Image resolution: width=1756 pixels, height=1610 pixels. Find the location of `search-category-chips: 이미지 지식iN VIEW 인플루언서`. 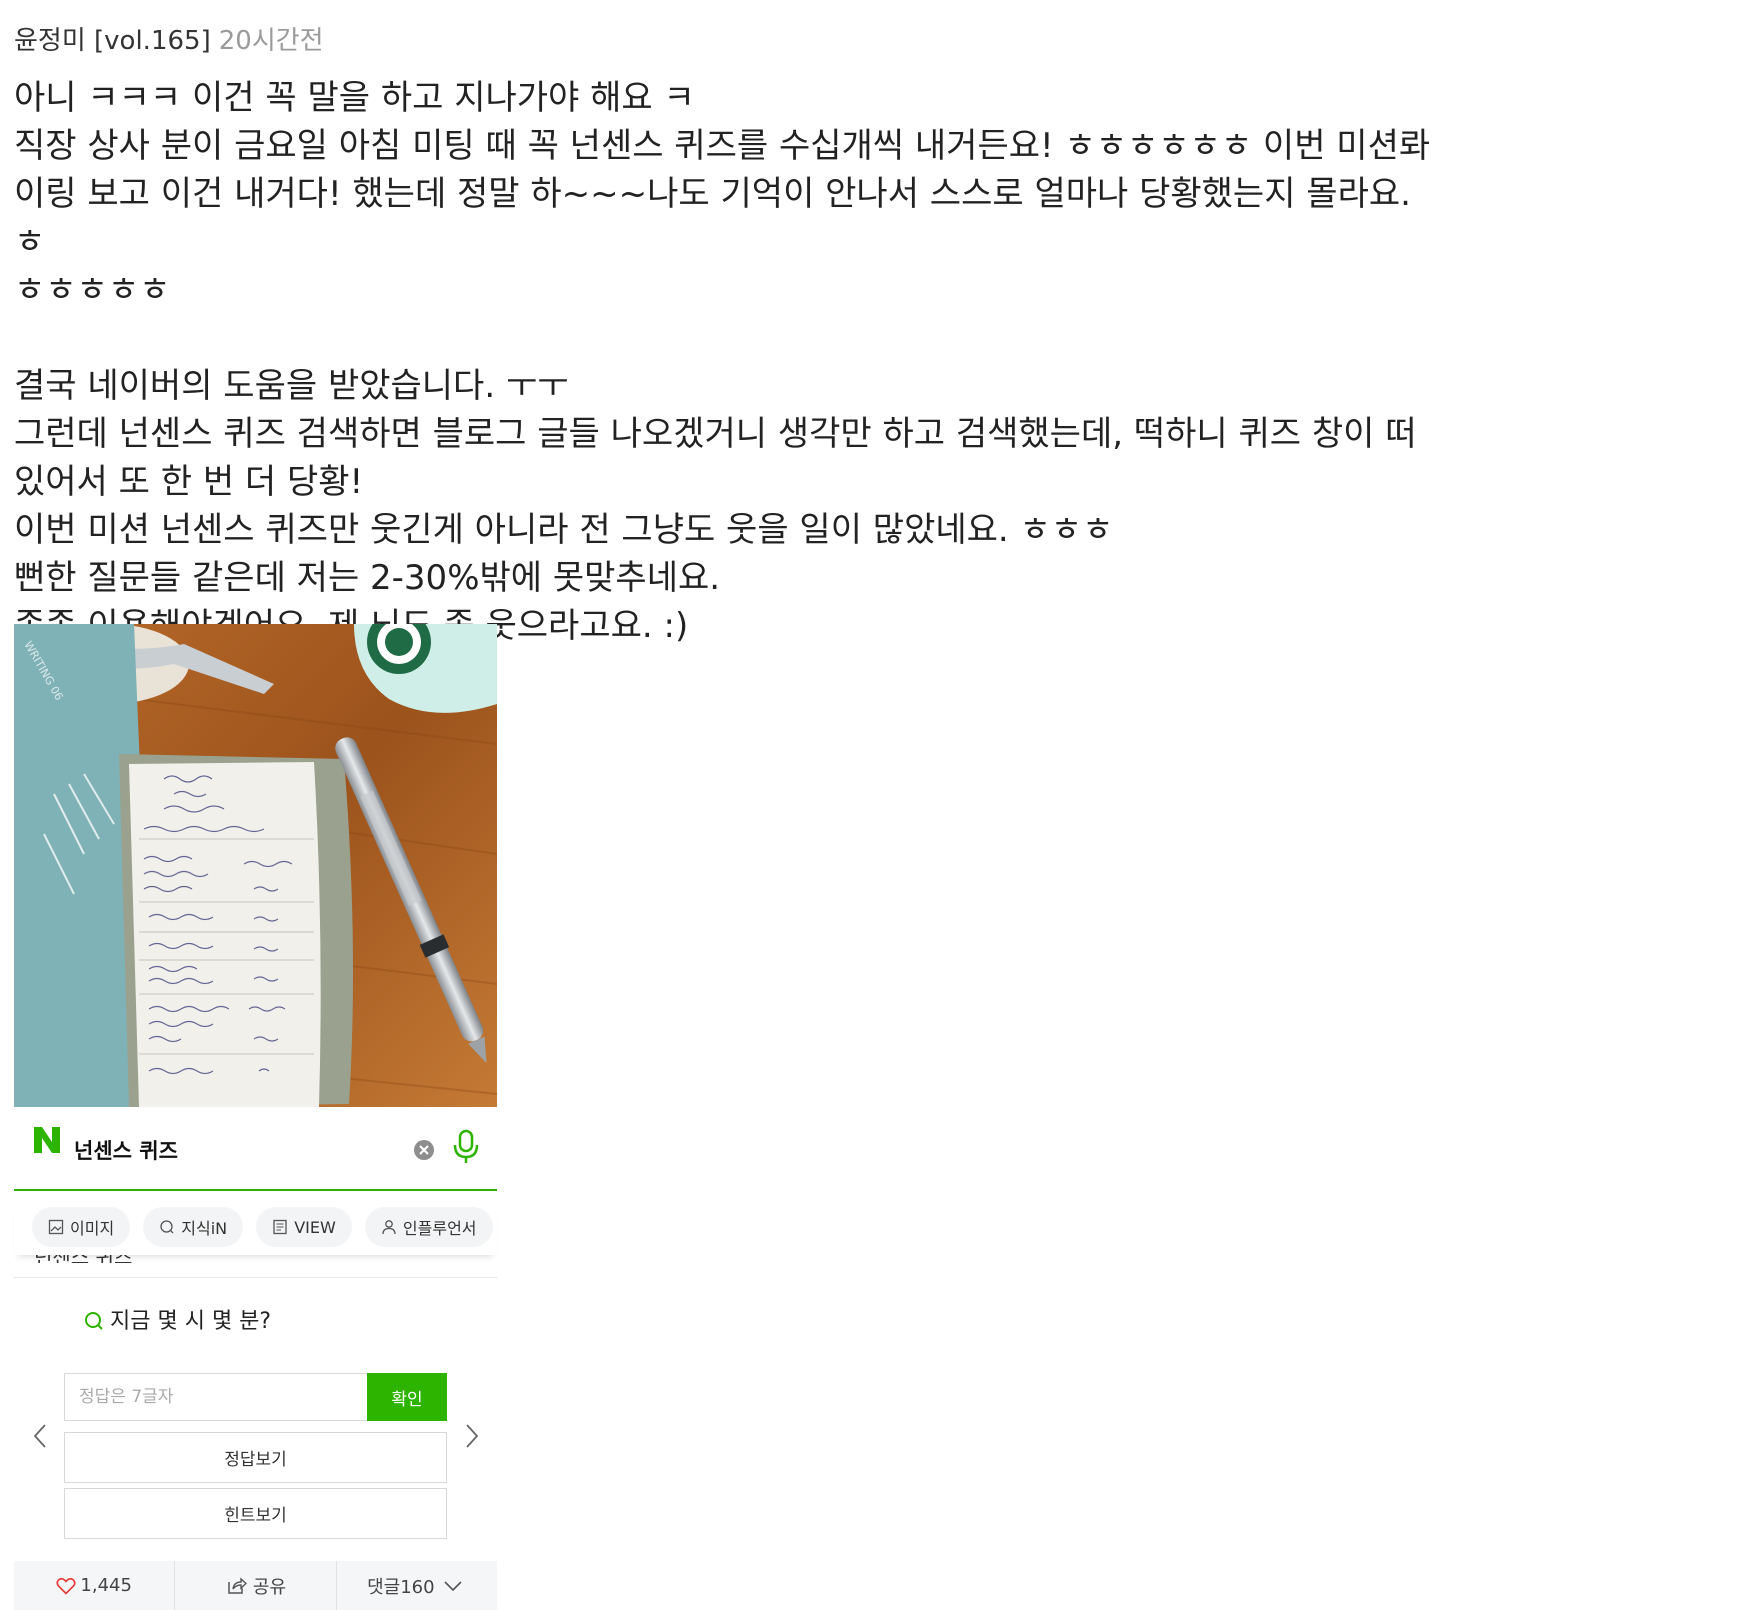

search-category-chips: 이미지 지식iN VIEW 인플루언서 is located at coordinates (255, 1227).